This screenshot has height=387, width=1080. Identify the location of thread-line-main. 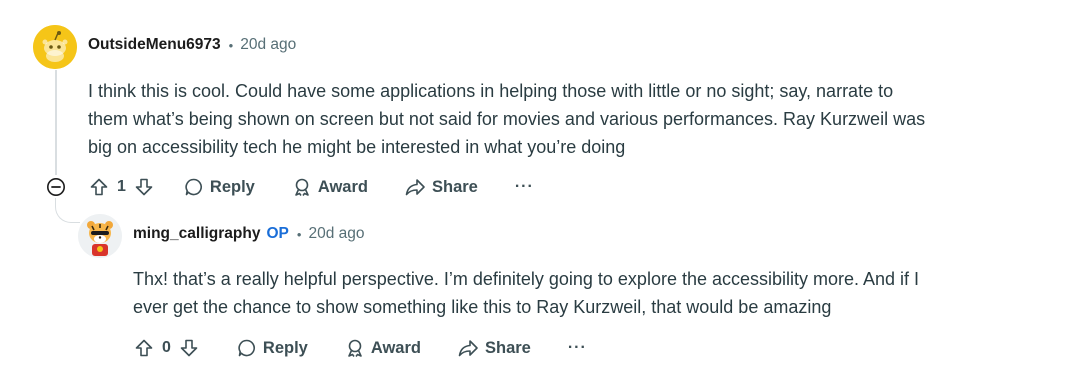
(56, 122).